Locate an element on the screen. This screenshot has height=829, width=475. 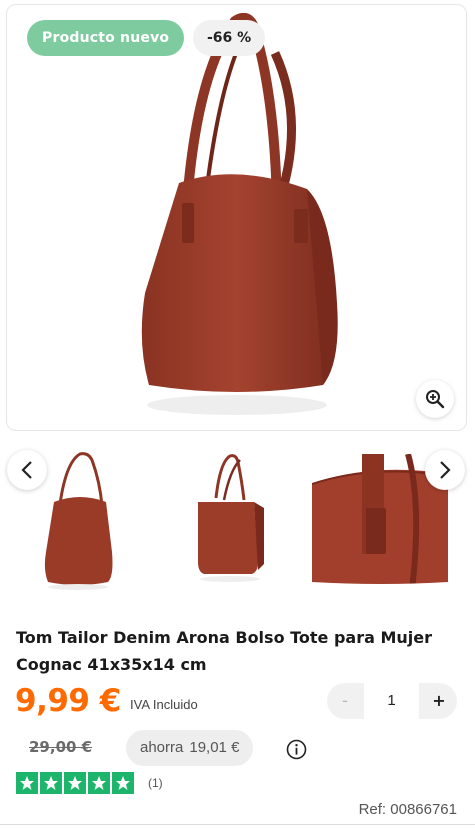
chevron-left-icon is located at coordinates (26, 470).